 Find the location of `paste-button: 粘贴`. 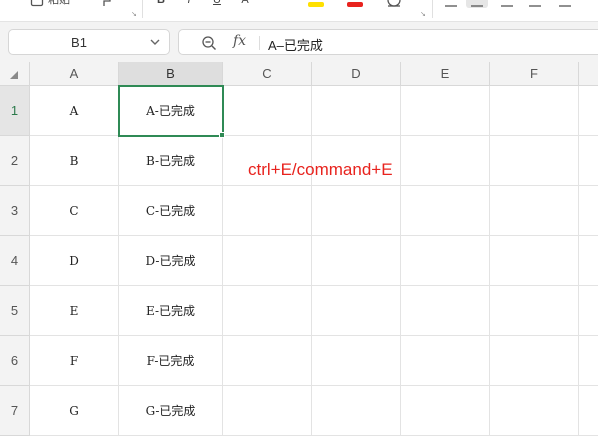

paste-button: 粘贴 is located at coordinates (50, 3).